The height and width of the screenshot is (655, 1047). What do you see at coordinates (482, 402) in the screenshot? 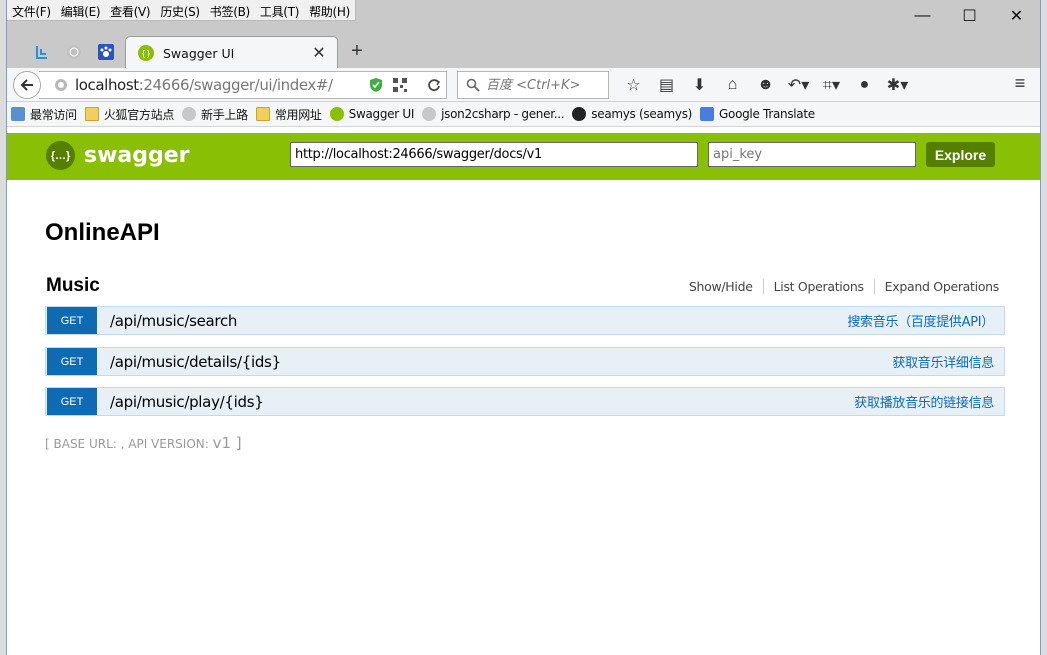
I see `operation-path: /api/music/play/{ids}` at bounding box center [482, 402].